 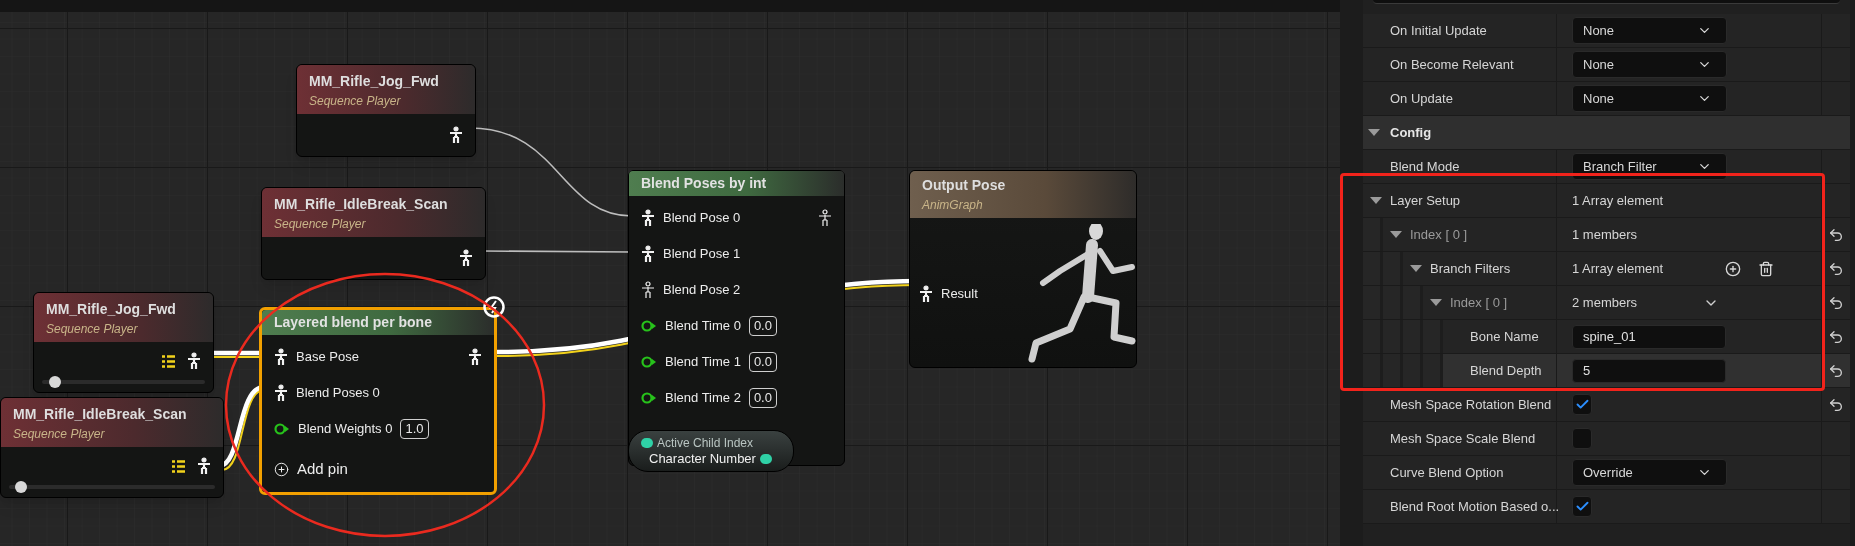 I want to click on property-label: On Update, so click(x=1421, y=98).